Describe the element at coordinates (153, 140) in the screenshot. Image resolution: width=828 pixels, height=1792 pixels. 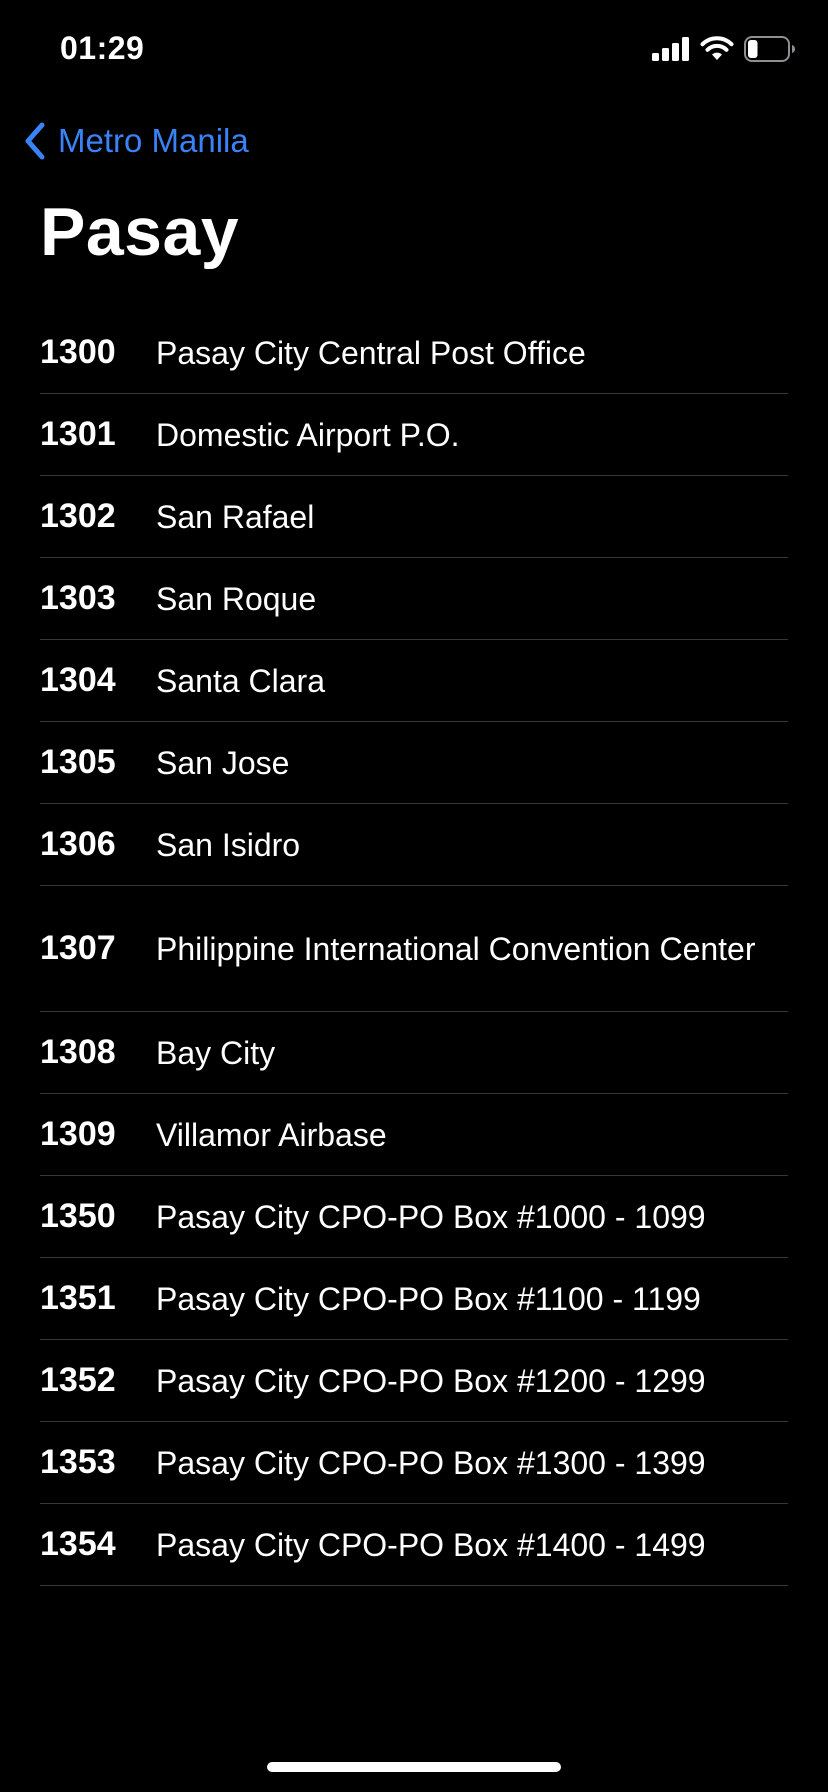
I see `back-button-label: Metro Manila` at that location.